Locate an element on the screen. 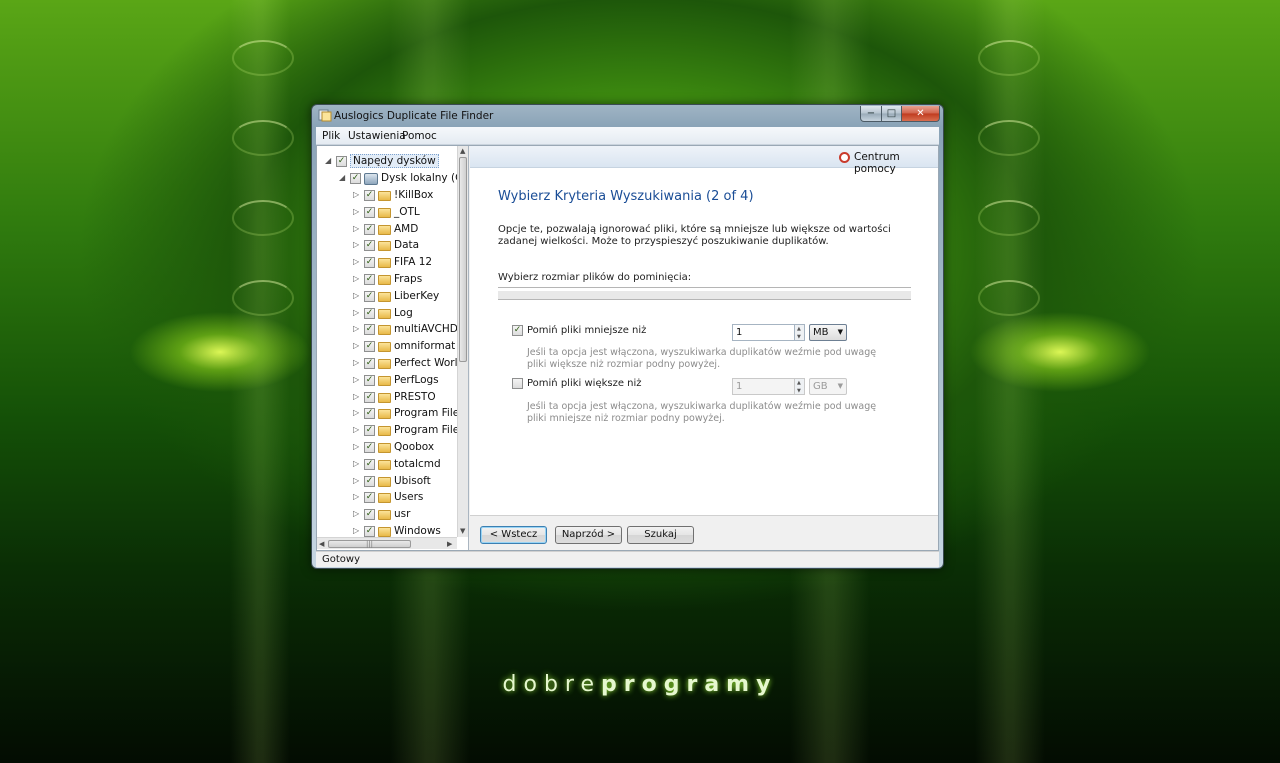 The image size is (1280, 763). tree-horizontal-thumb: ||| is located at coordinates (369, 544).